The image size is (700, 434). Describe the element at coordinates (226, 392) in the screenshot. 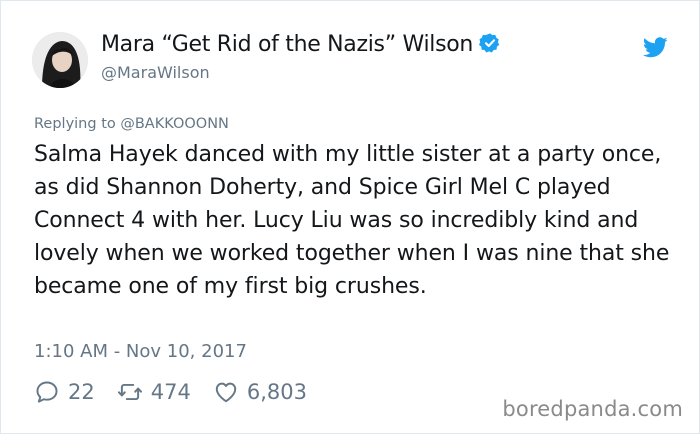

I see `heart-icon` at that location.